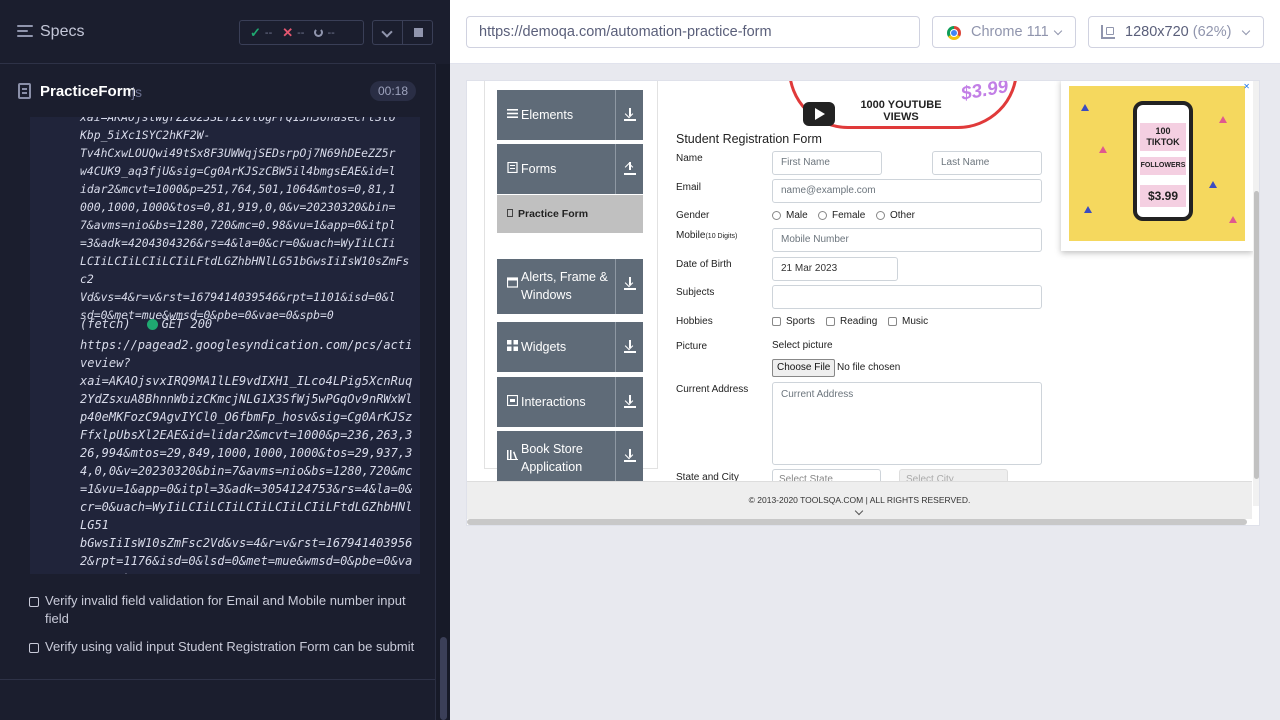 The width and height of the screenshot is (1280, 720). What do you see at coordinates (819, 114) in the screenshot?
I see `youtube-icon` at bounding box center [819, 114].